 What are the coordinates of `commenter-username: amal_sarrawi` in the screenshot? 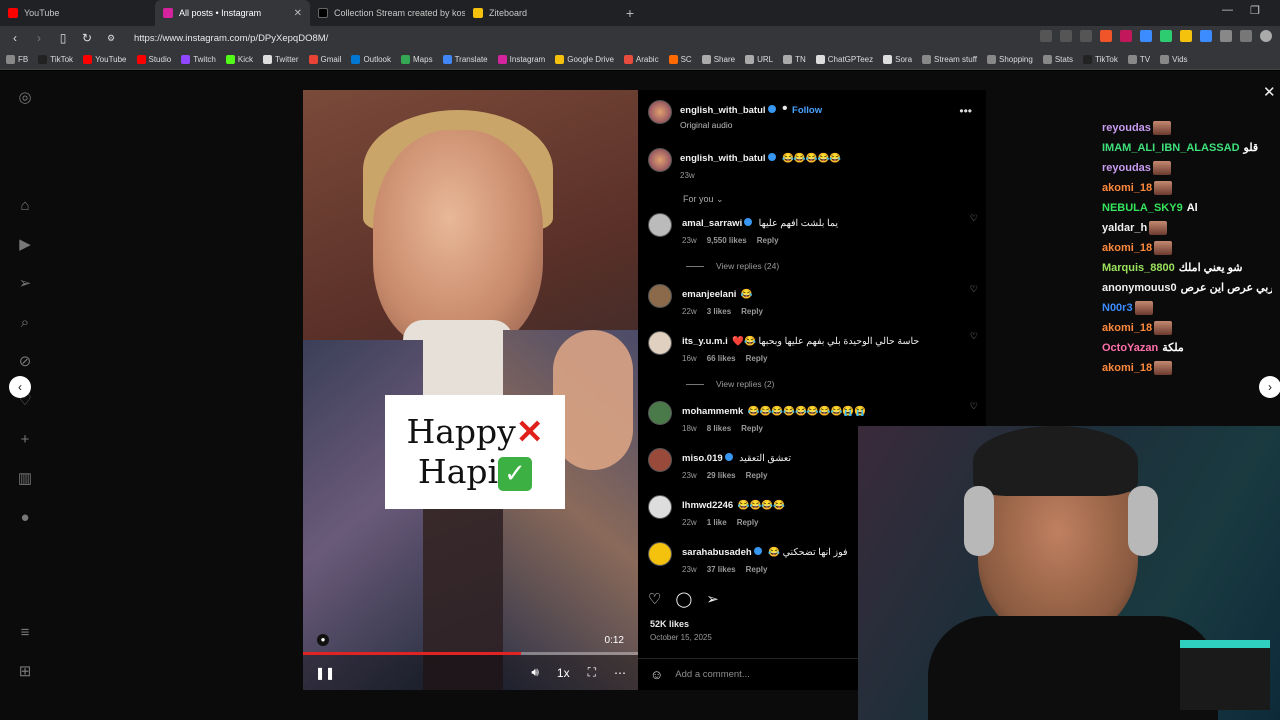 It's located at (712, 223).